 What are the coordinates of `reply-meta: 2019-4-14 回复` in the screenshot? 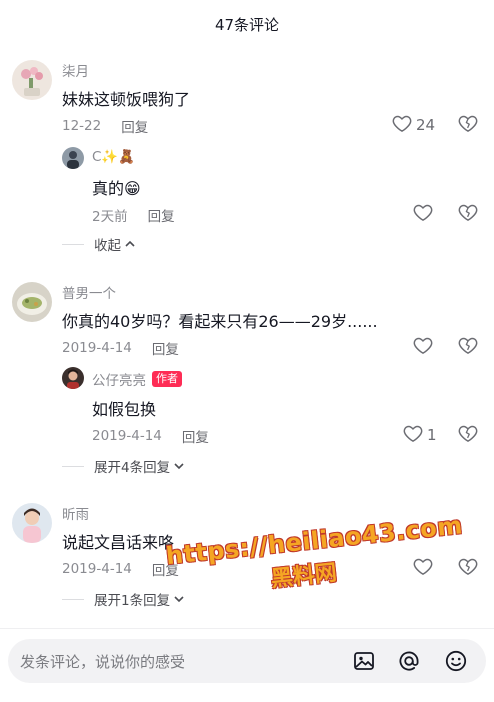 It's located at (150, 436).